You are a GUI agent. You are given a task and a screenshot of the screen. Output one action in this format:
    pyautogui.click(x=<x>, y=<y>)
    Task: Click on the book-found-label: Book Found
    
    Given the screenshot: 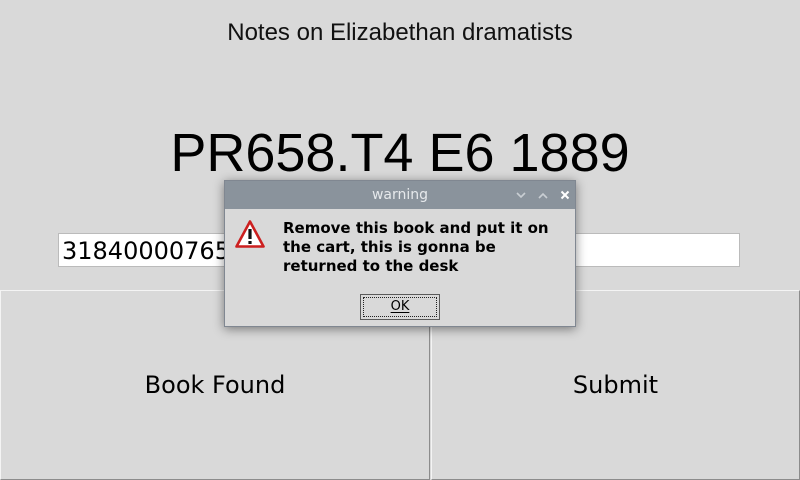 What is the action you would take?
    pyautogui.click(x=215, y=385)
    